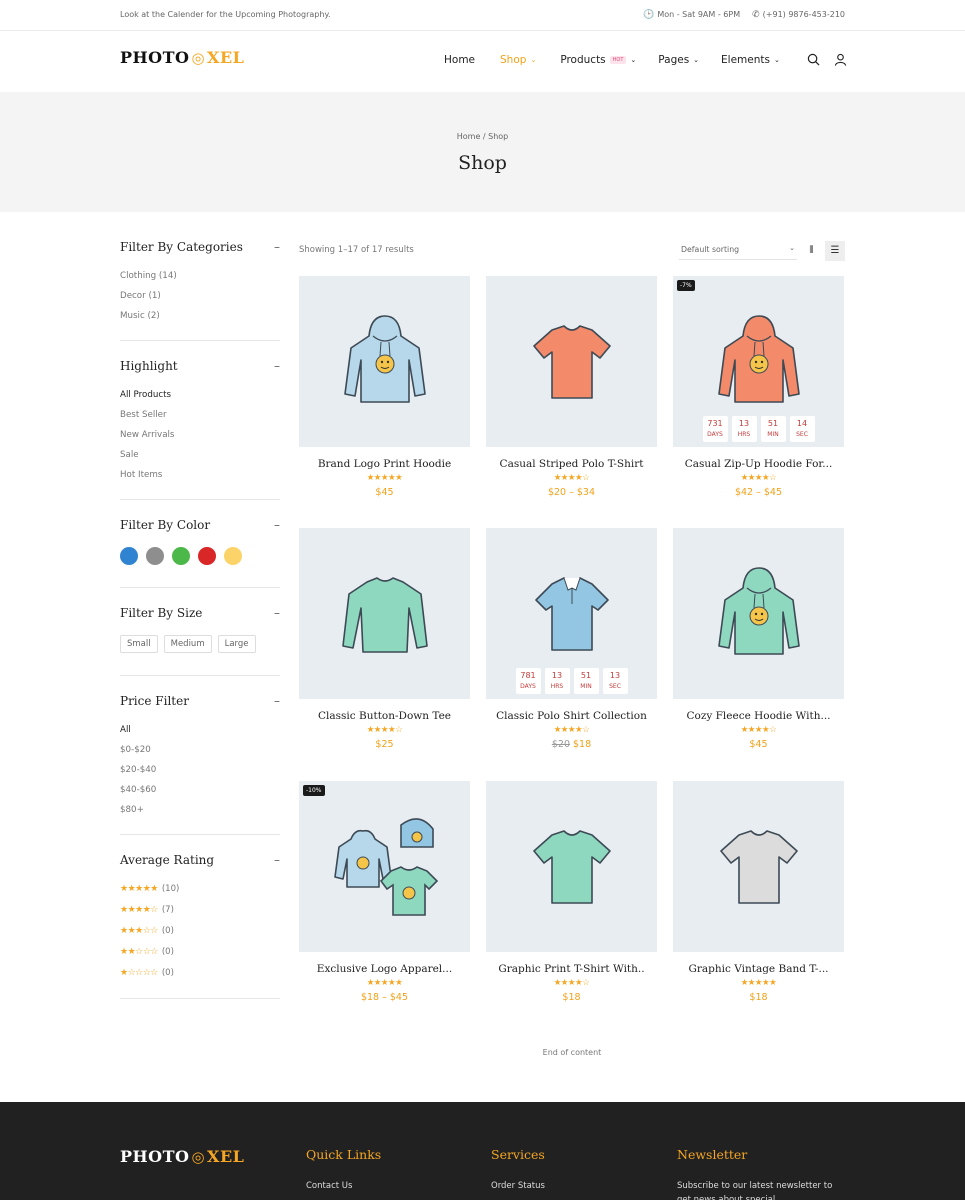 This screenshot has height=1200, width=965. Describe the element at coordinates (571, 464) in the screenshot. I see `product-name: Casual Striped Polo T-Shirt` at that location.